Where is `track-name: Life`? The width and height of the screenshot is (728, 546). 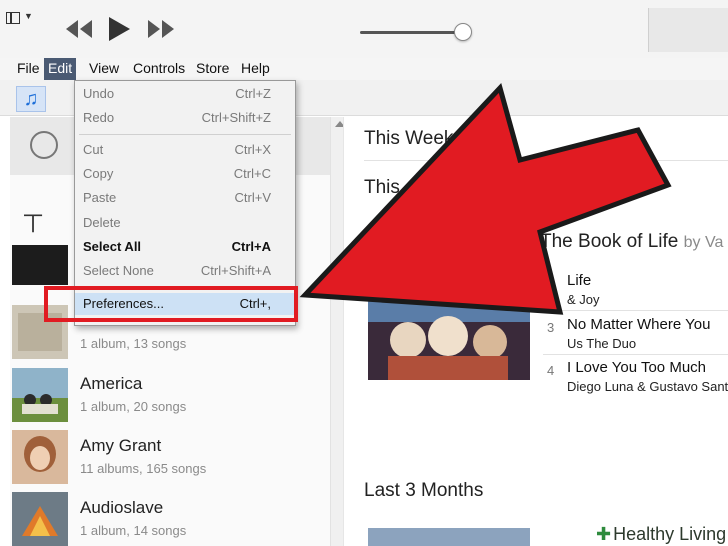
track-name: Life is located at coordinates (579, 280).